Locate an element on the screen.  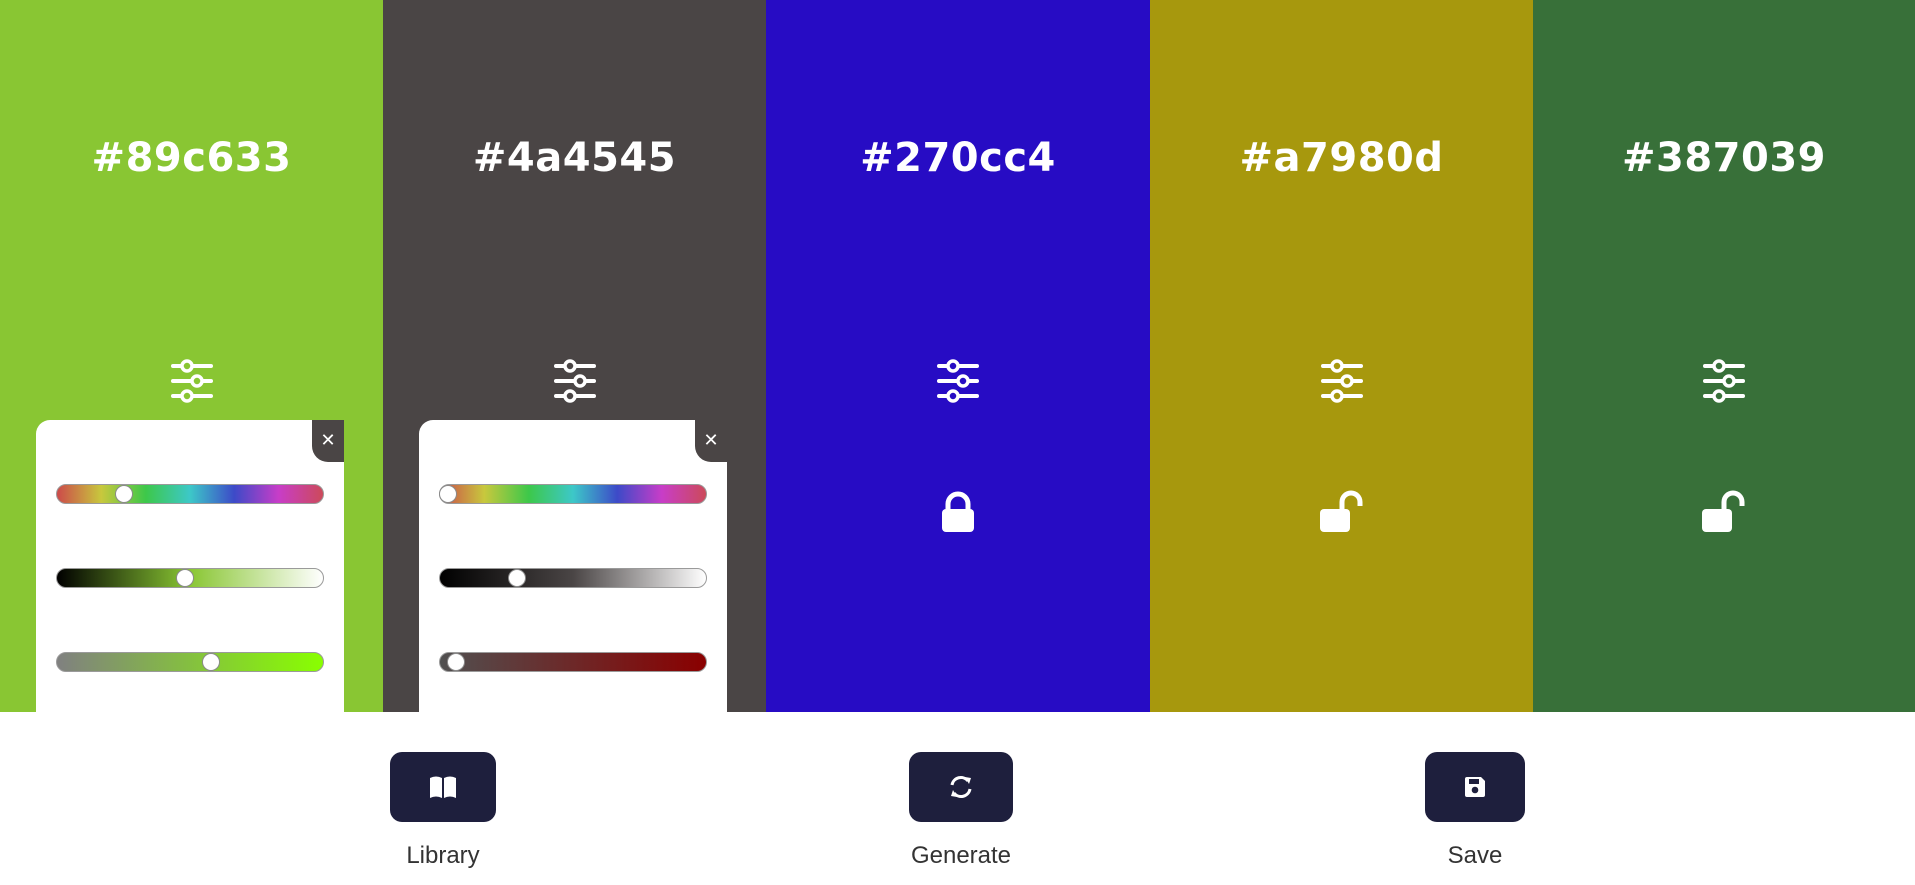
generate-button is located at coordinates (961, 787).